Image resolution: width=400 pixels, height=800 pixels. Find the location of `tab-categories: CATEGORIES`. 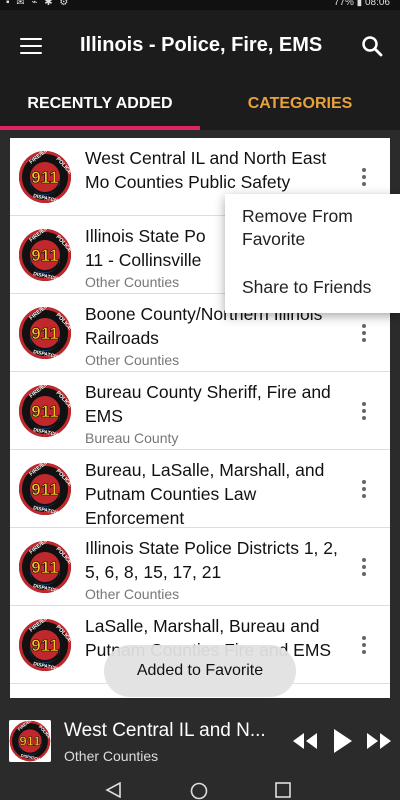

tab-categories: CATEGORIES is located at coordinates (300, 106).